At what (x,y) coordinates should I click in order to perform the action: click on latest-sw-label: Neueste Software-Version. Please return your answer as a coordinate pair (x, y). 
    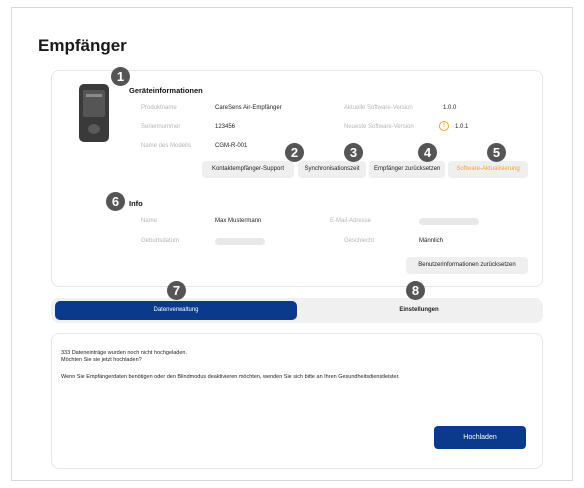
    Looking at the image, I should click on (379, 127).